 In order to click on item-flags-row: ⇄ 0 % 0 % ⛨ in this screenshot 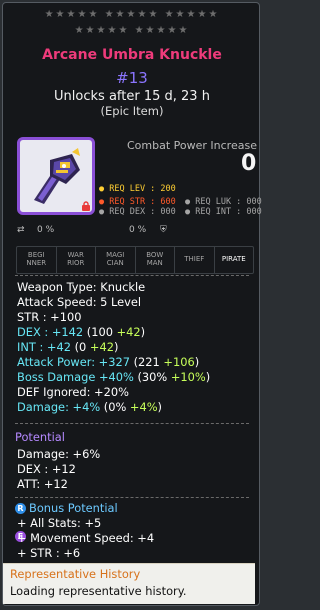, I will do `click(134, 233)`.